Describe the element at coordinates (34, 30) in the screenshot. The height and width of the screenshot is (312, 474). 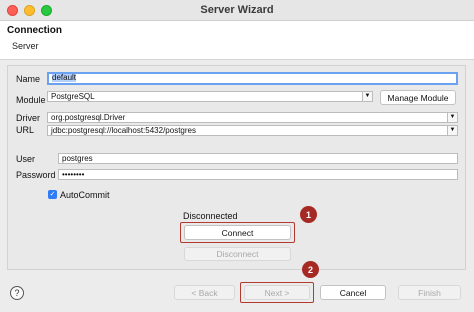
I see `page-title: Connection` at that location.